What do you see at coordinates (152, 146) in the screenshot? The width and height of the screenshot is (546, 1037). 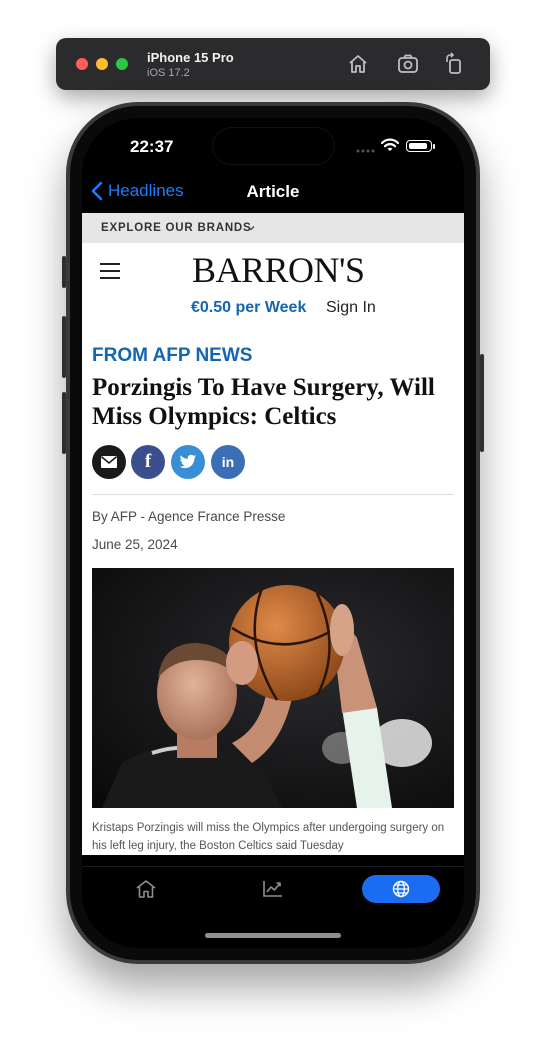 I see `status-time: 22:37` at bounding box center [152, 146].